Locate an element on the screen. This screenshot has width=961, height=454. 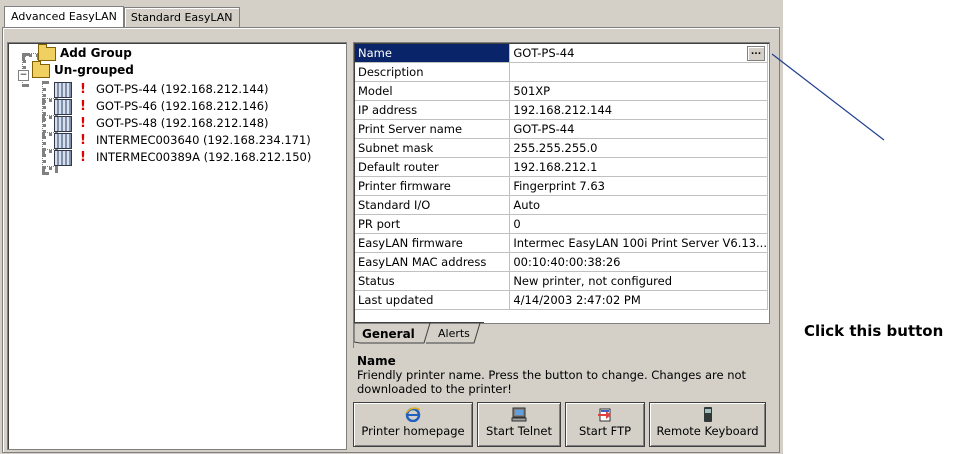
property-value: New printer, not configured is located at coordinates (638, 281).